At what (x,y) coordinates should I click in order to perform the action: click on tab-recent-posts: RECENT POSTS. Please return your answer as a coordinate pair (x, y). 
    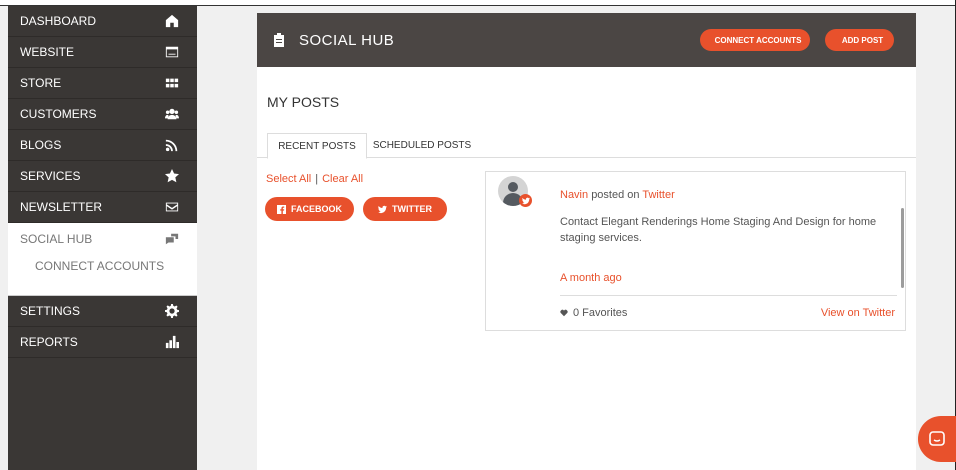
    Looking at the image, I should click on (317, 146).